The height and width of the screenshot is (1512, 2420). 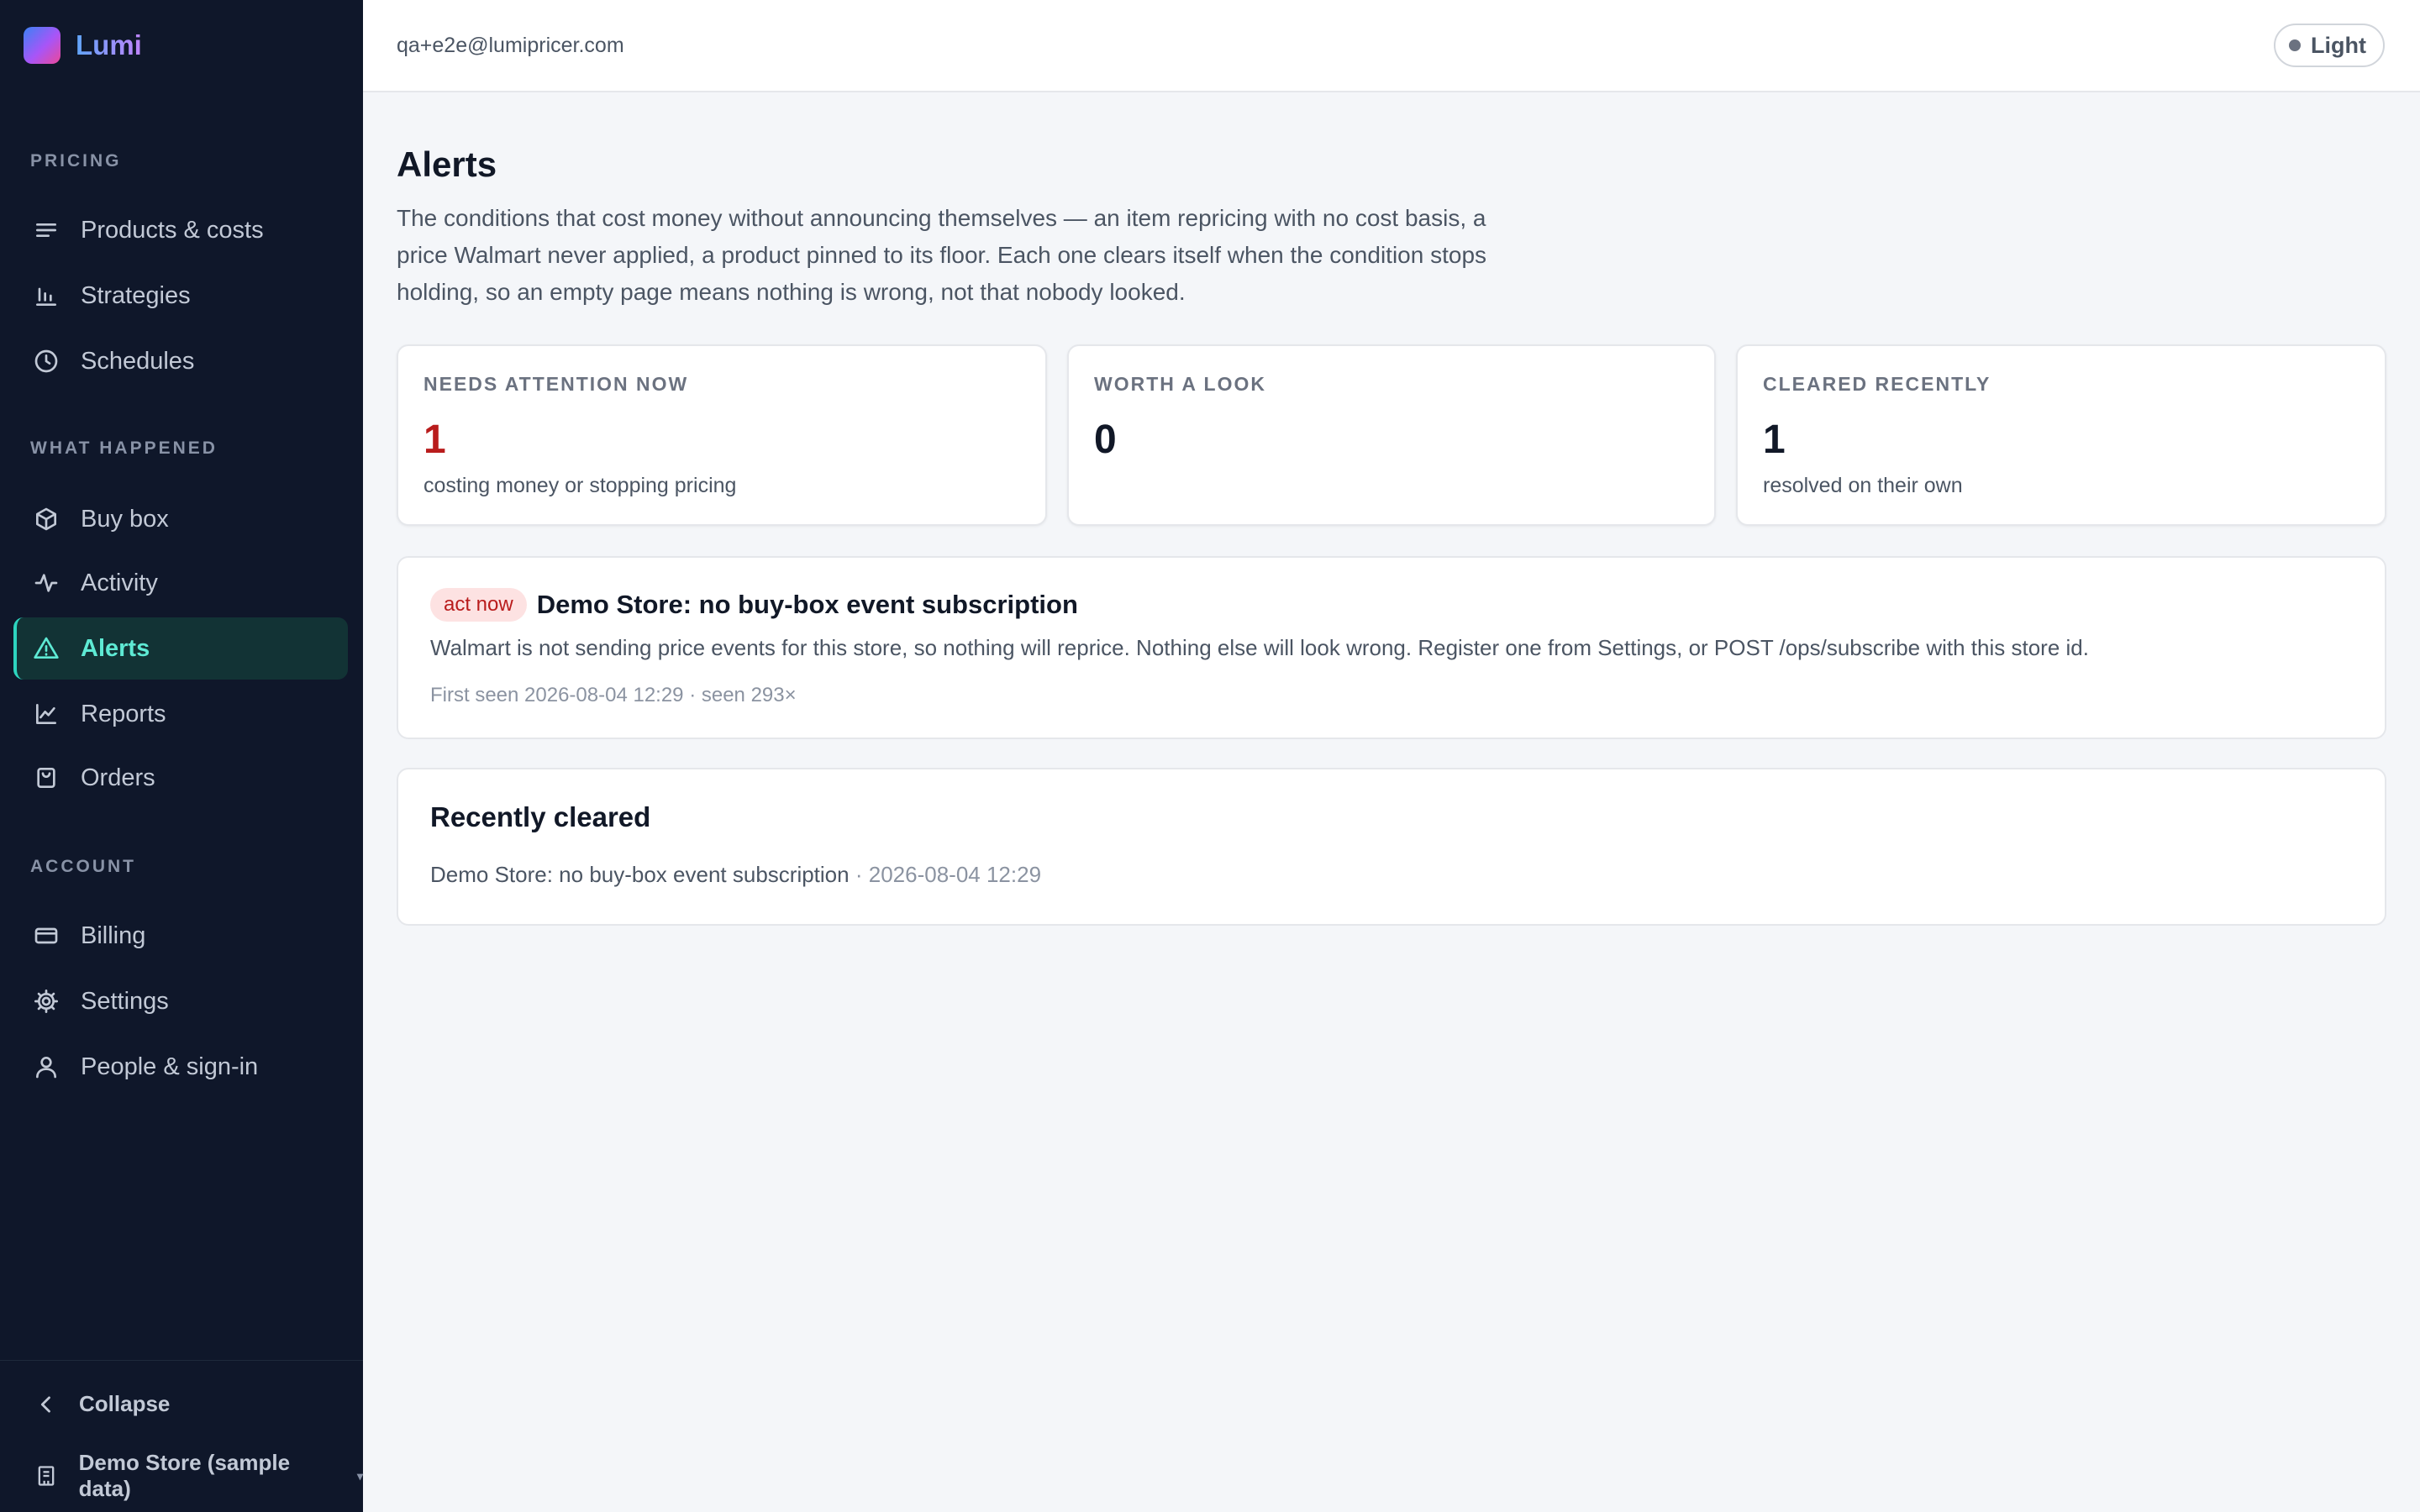 I want to click on section-label-what-happened: WHAT HAPPENED, so click(x=124, y=448).